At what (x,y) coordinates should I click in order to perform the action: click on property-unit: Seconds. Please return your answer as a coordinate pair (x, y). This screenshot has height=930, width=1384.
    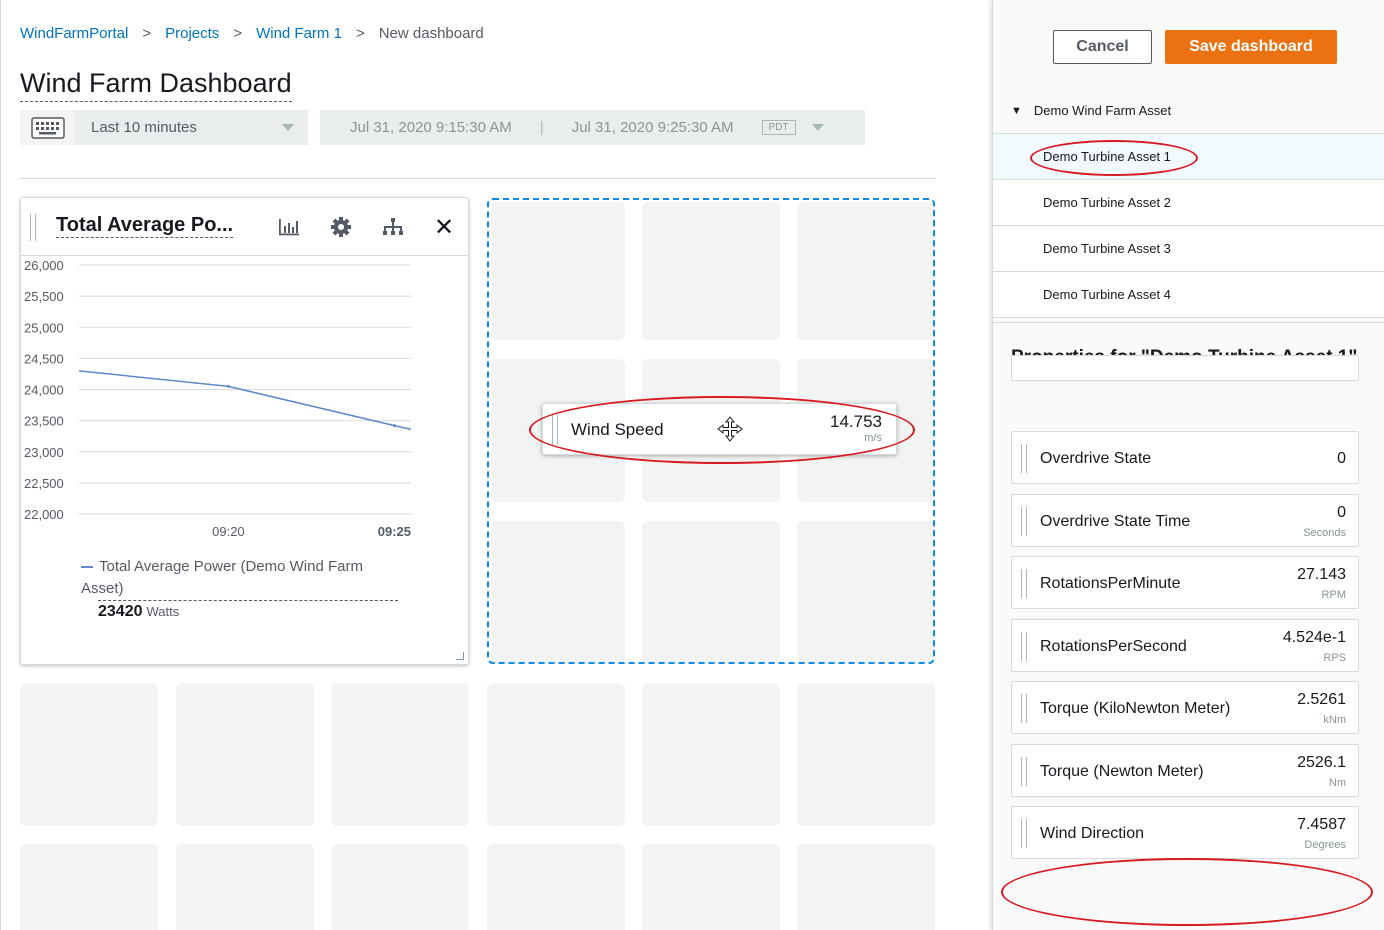
    Looking at the image, I should click on (1324, 532).